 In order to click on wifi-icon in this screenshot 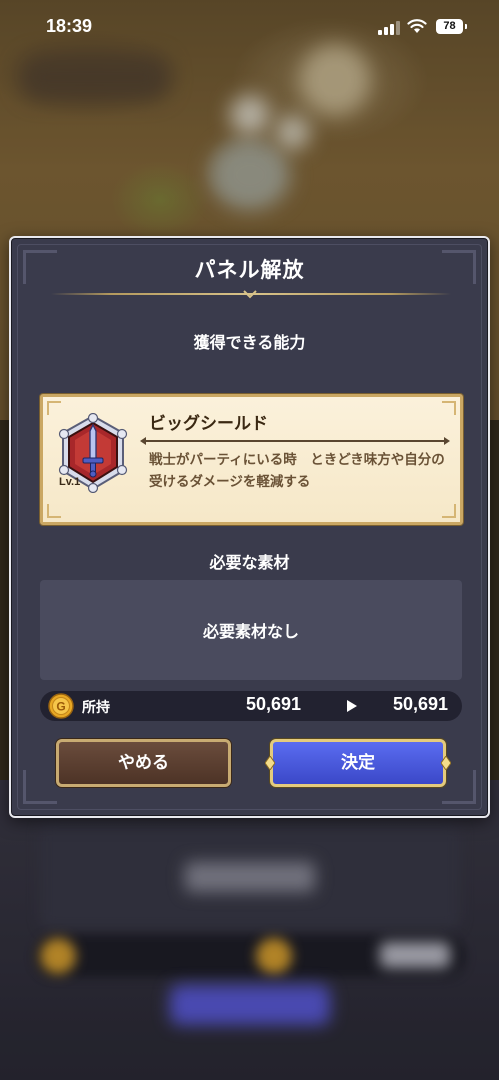, I will do `click(417, 26)`.